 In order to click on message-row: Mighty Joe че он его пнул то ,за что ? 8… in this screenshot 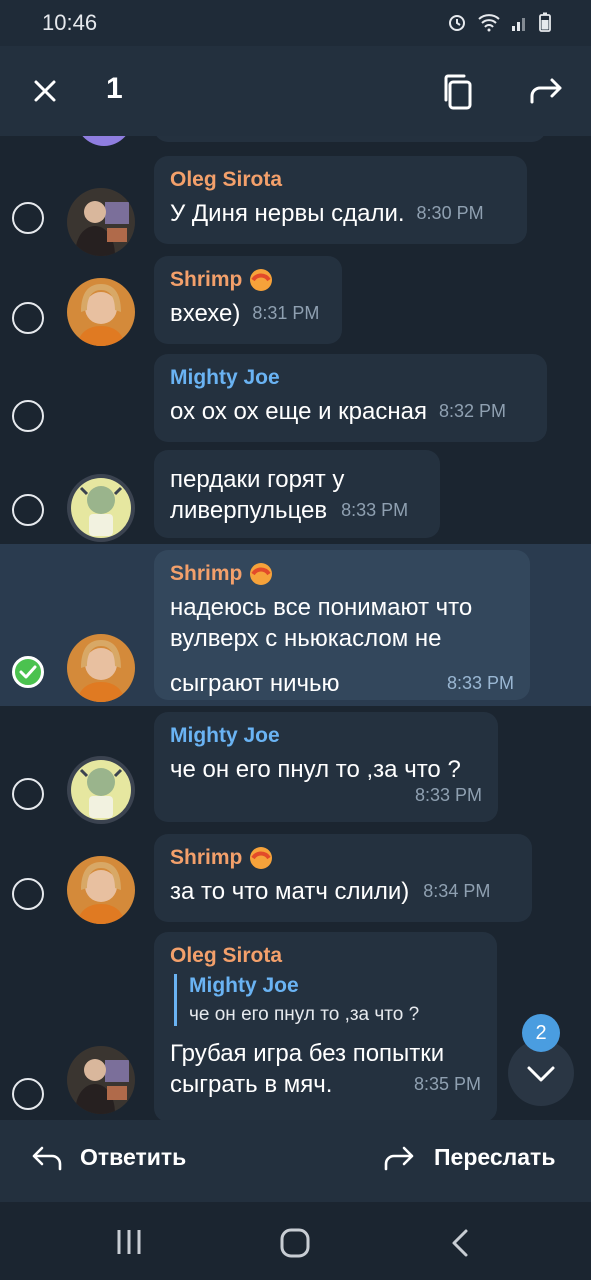, I will do `click(295, 766)`.